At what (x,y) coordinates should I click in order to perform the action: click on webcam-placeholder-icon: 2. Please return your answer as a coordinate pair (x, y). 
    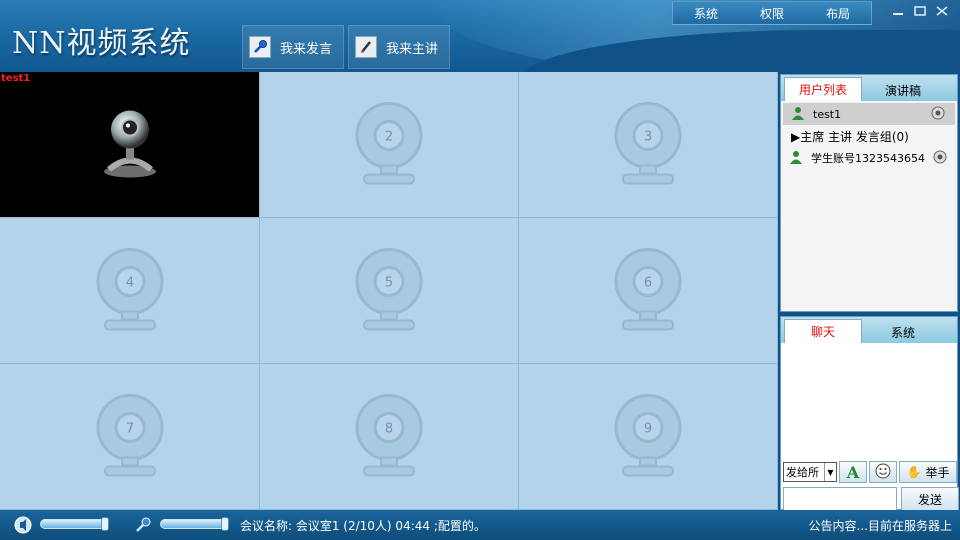
    Looking at the image, I should click on (389, 144).